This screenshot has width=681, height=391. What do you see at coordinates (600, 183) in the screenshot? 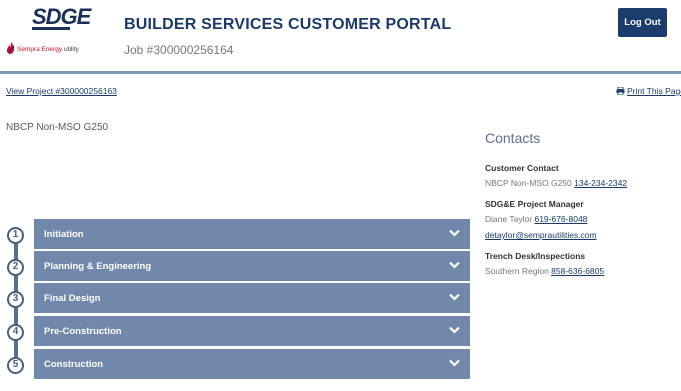
I see `customer-phone-link: 134-234-2342` at bounding box center [600, 183].